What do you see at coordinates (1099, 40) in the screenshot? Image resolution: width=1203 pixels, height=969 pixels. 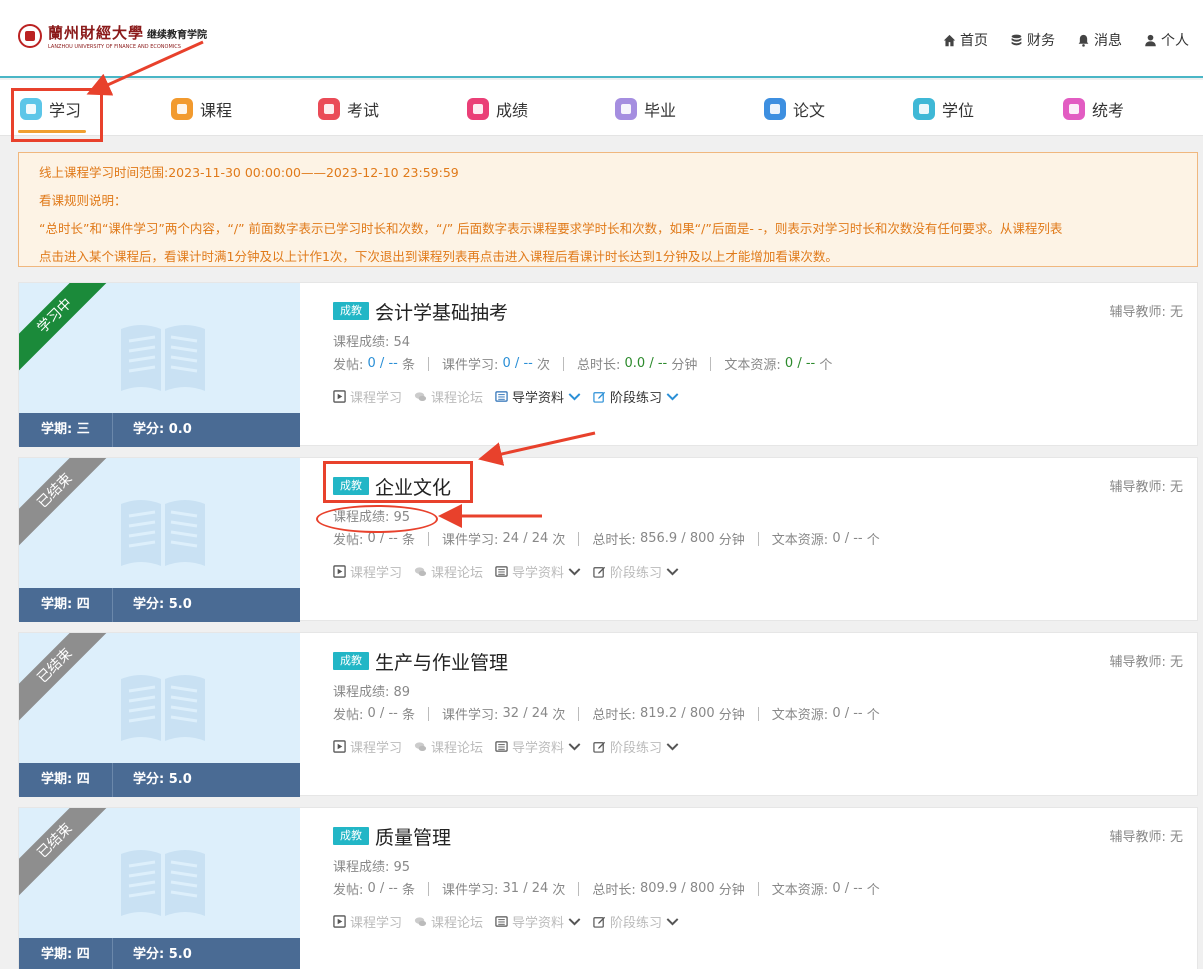 I see `nav-messages: 消息` at bounding box center [1099, 40].